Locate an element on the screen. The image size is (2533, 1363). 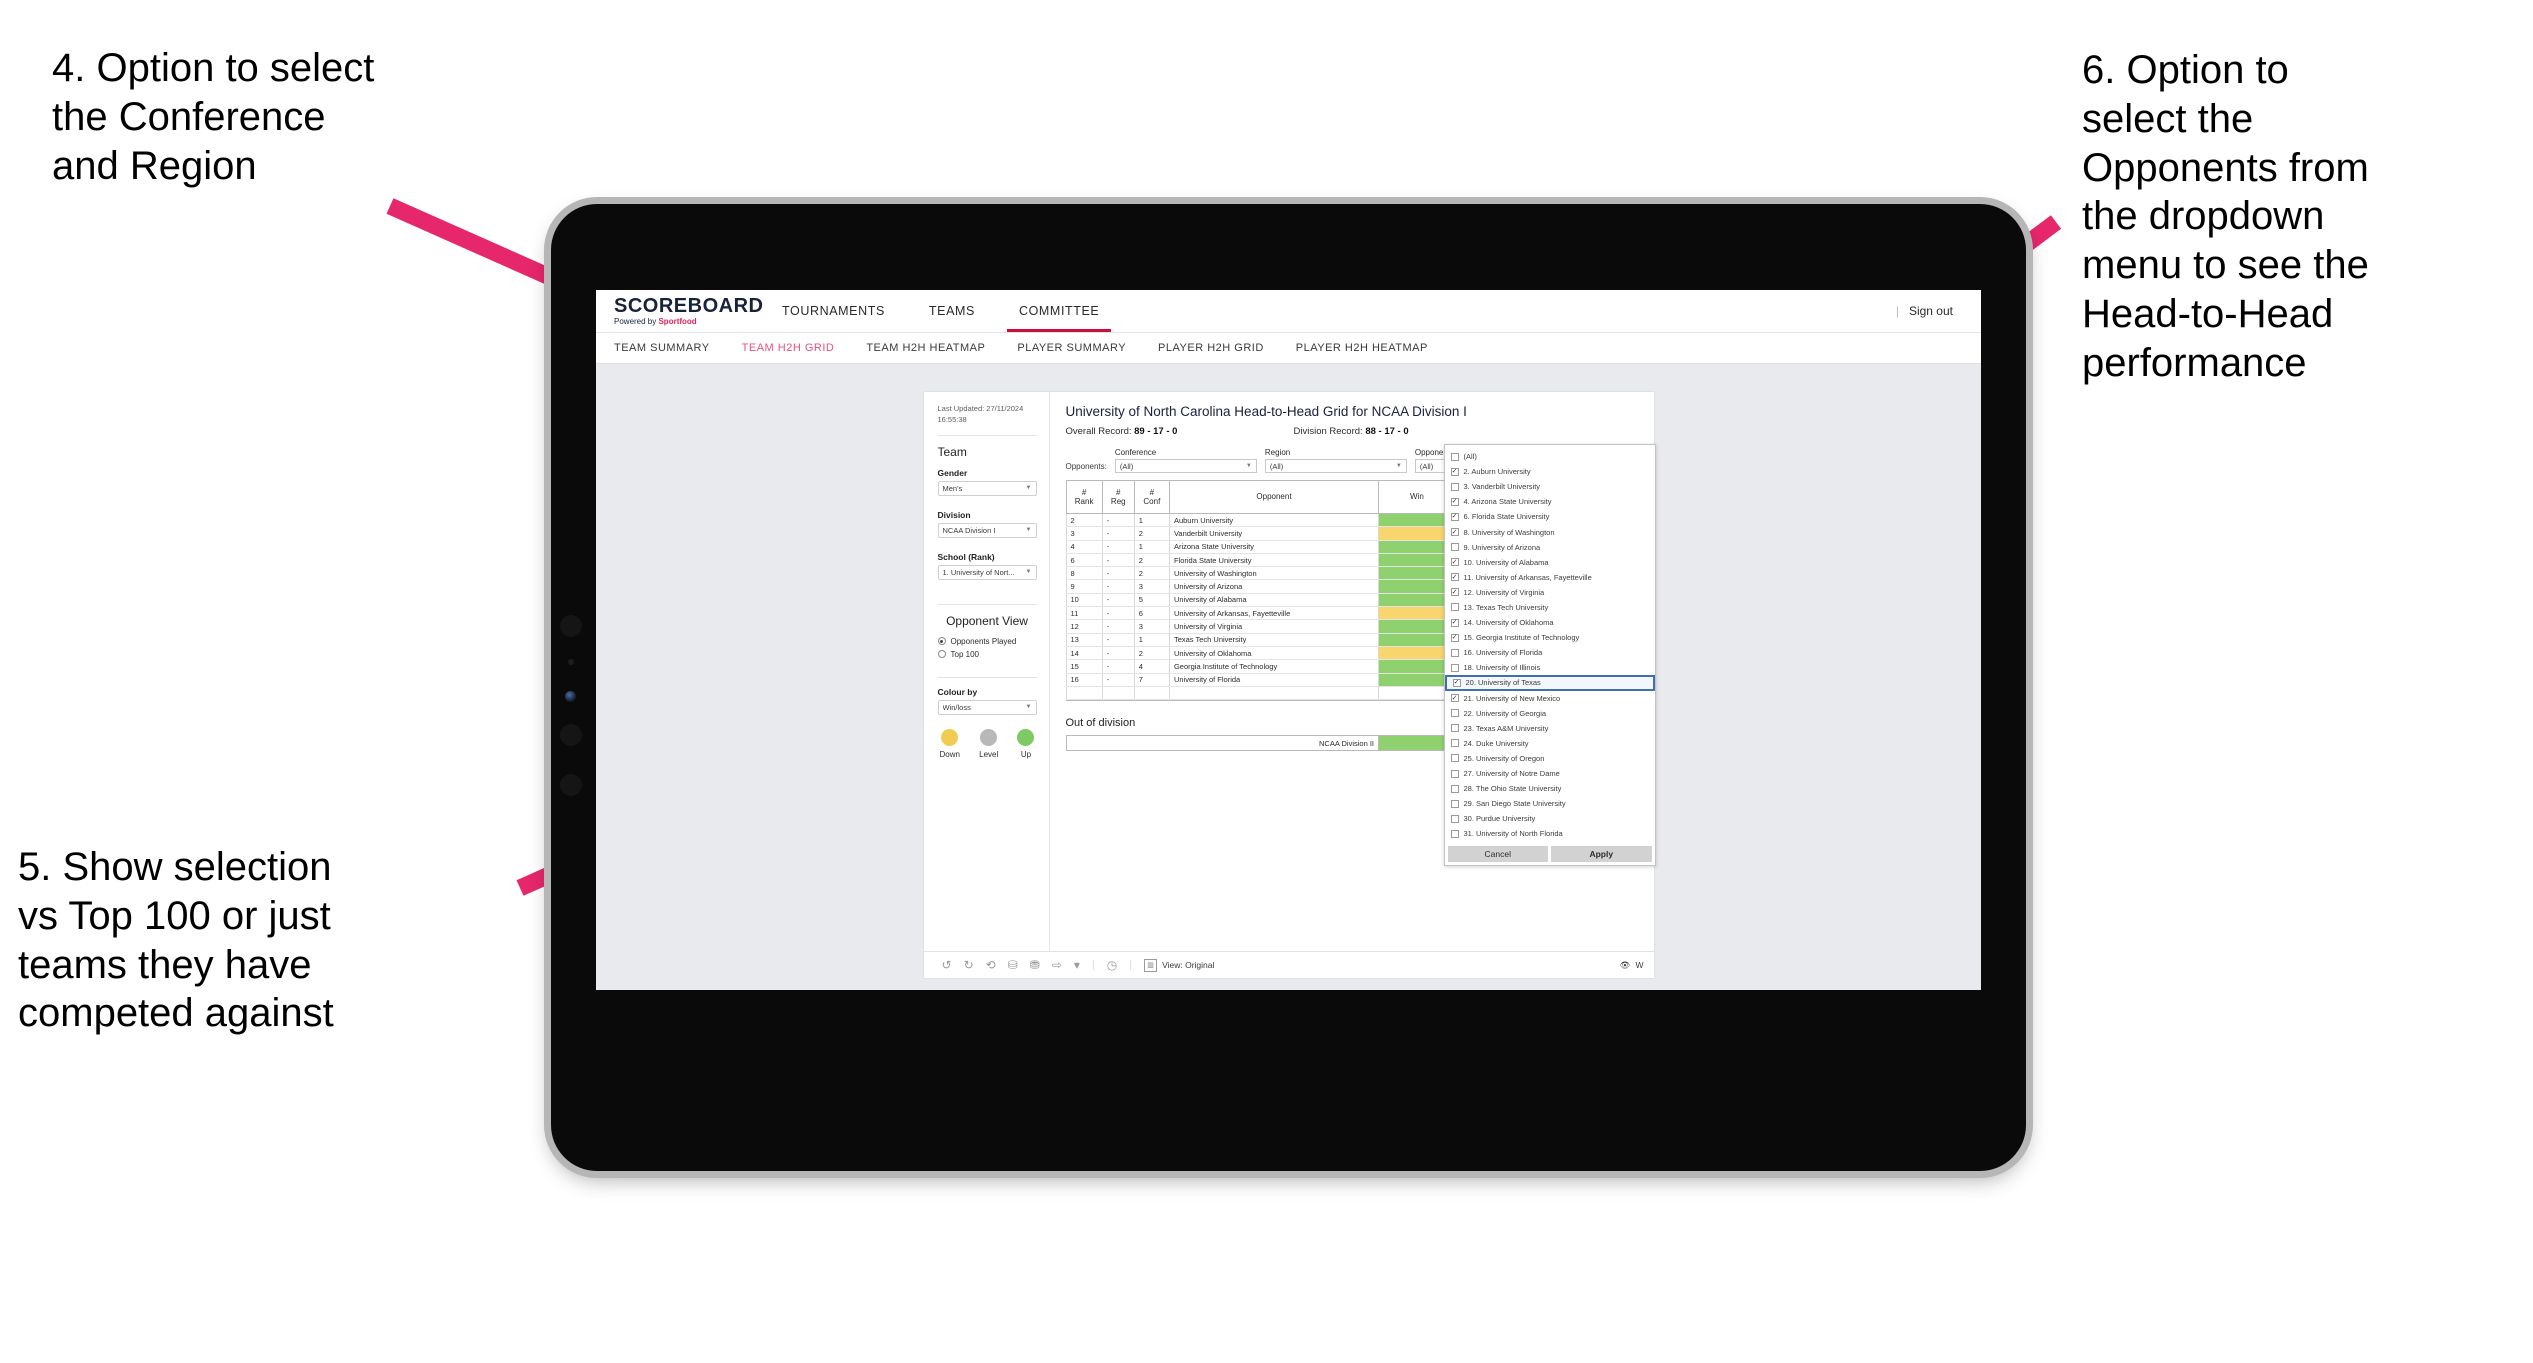
dropdown-item: 22. University of Georgia is located at coordinates (1550, 713).